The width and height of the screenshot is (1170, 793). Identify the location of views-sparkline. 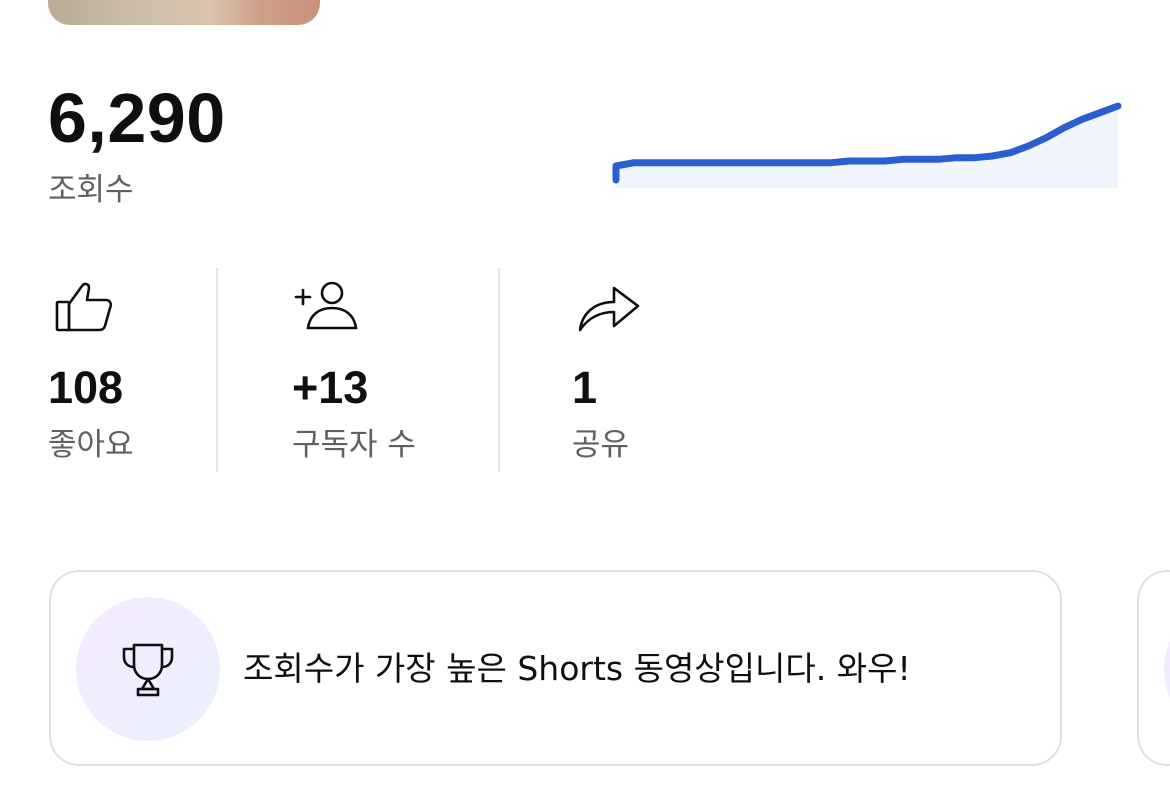
(867, 145).